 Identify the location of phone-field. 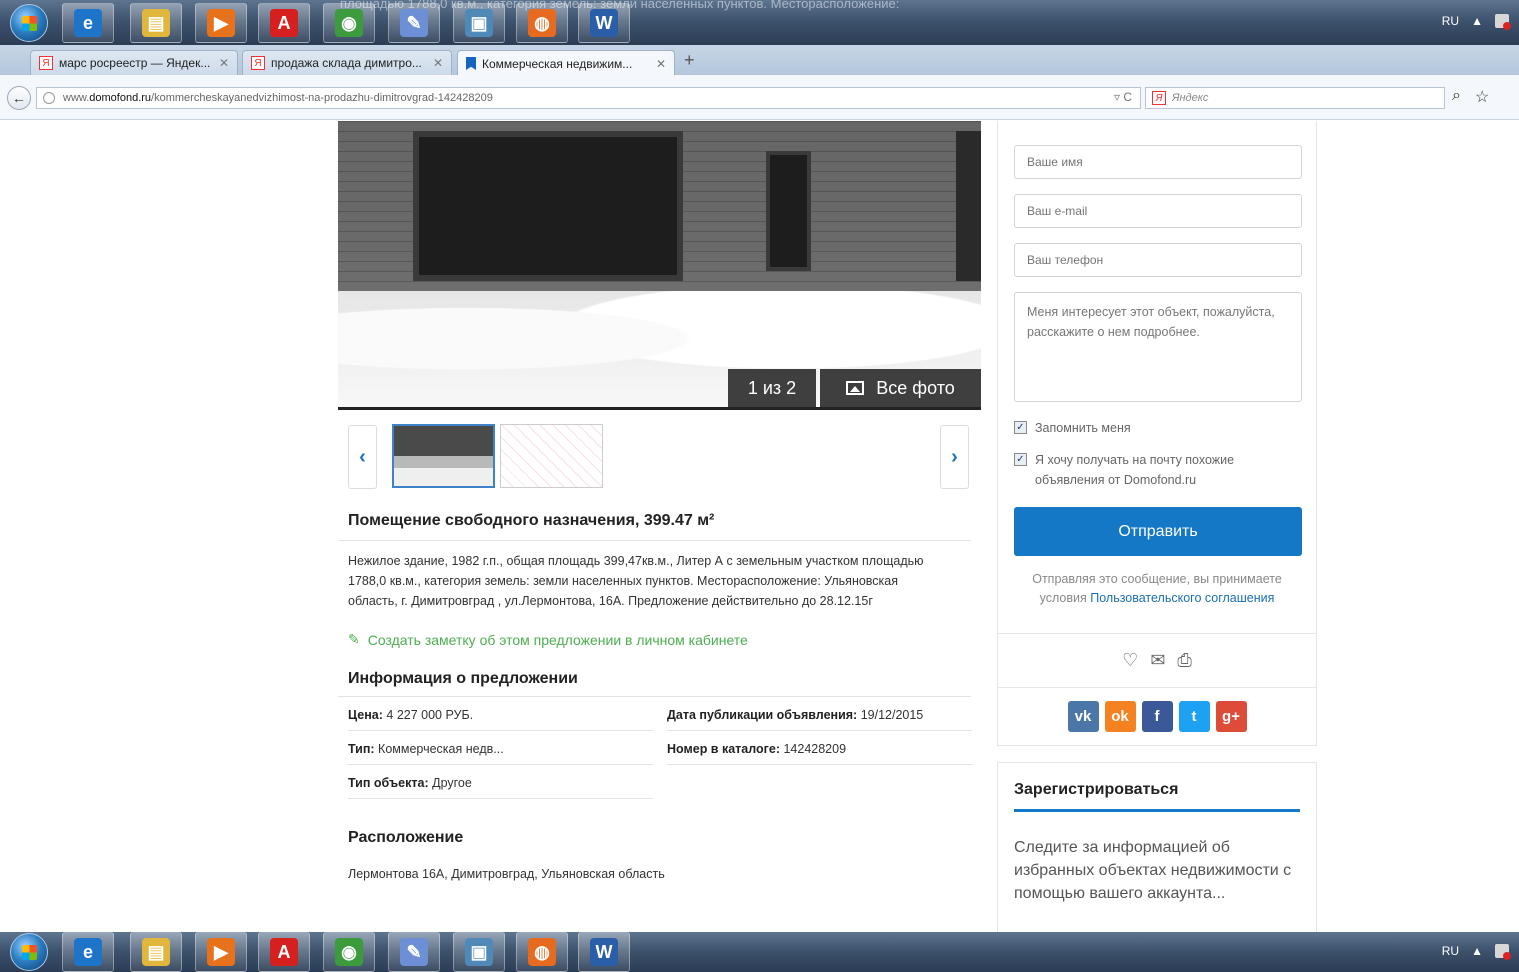
(1158, 260).